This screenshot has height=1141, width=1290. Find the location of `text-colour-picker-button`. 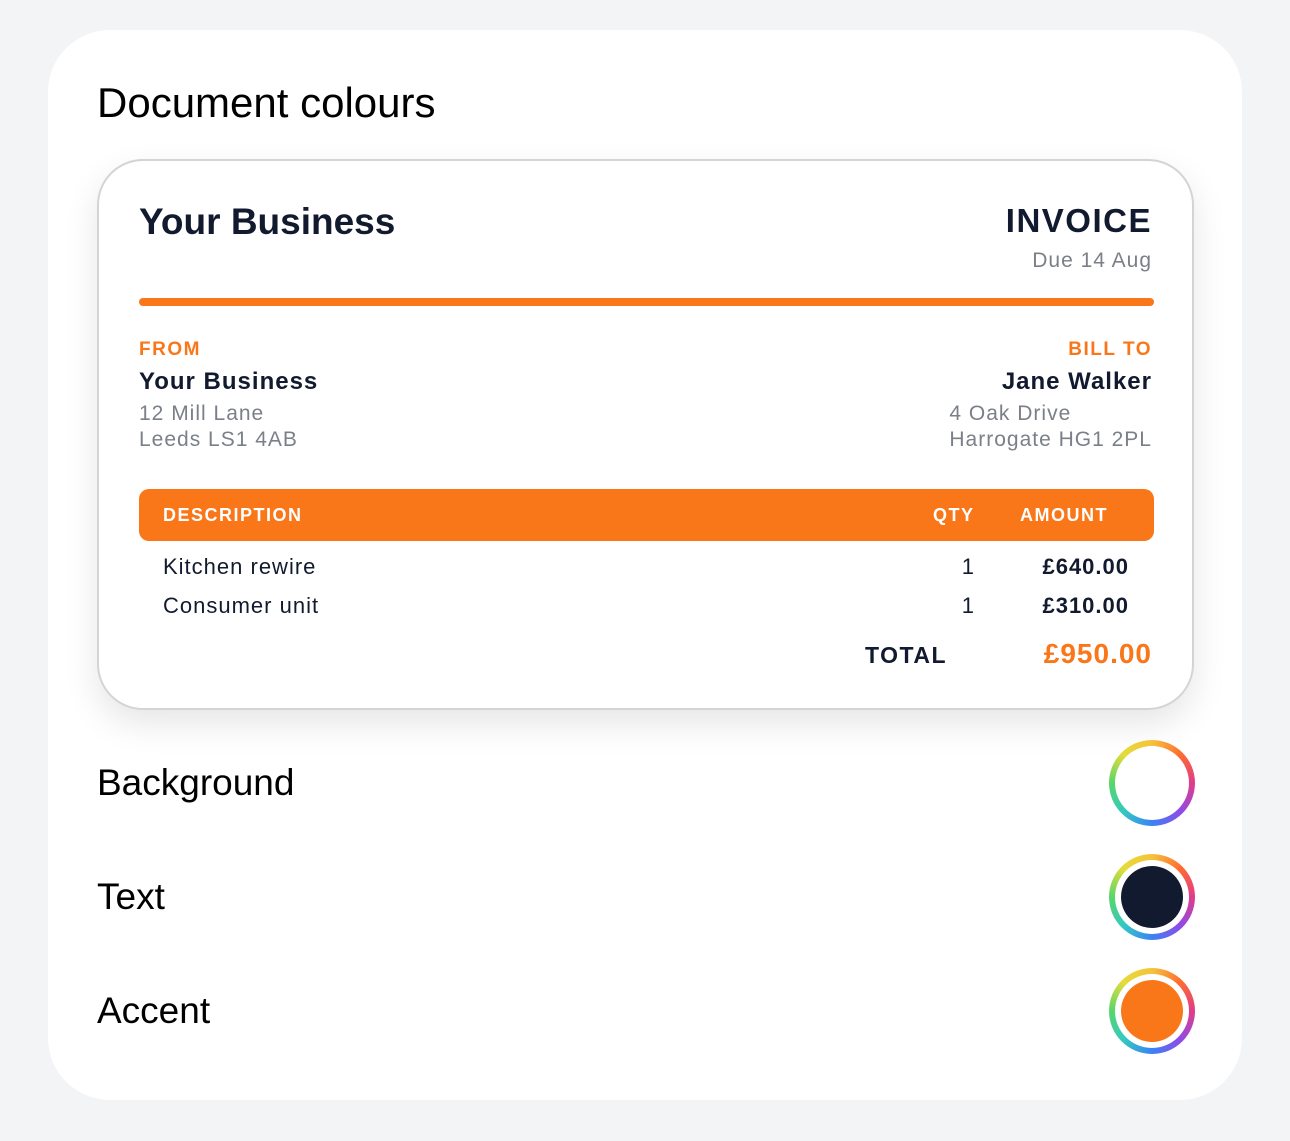

text-colour-picker-button is located at coordinates (1152, 897).